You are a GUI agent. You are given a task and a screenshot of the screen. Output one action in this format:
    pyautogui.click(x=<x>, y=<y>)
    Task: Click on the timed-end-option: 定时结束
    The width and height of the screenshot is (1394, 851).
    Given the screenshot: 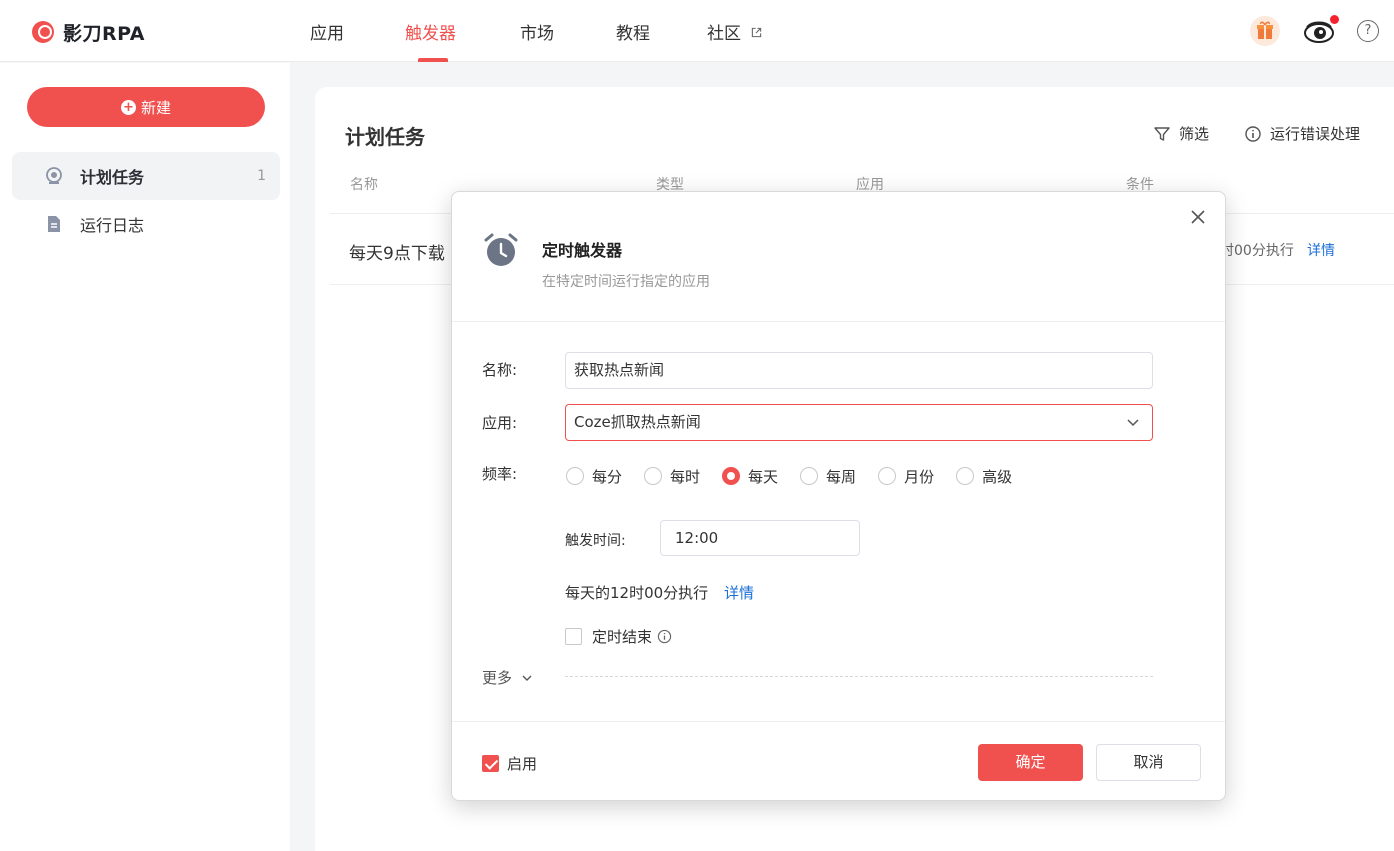 What is the action you would take?
    pyautogui.click(x=618, y=636)
    